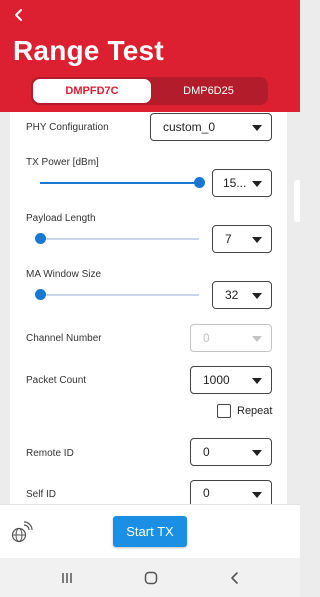  What do you see at coordinates (22, 532) in the screenshot?
I see `wireless-signal-icon` at bounding box center [22, 532].